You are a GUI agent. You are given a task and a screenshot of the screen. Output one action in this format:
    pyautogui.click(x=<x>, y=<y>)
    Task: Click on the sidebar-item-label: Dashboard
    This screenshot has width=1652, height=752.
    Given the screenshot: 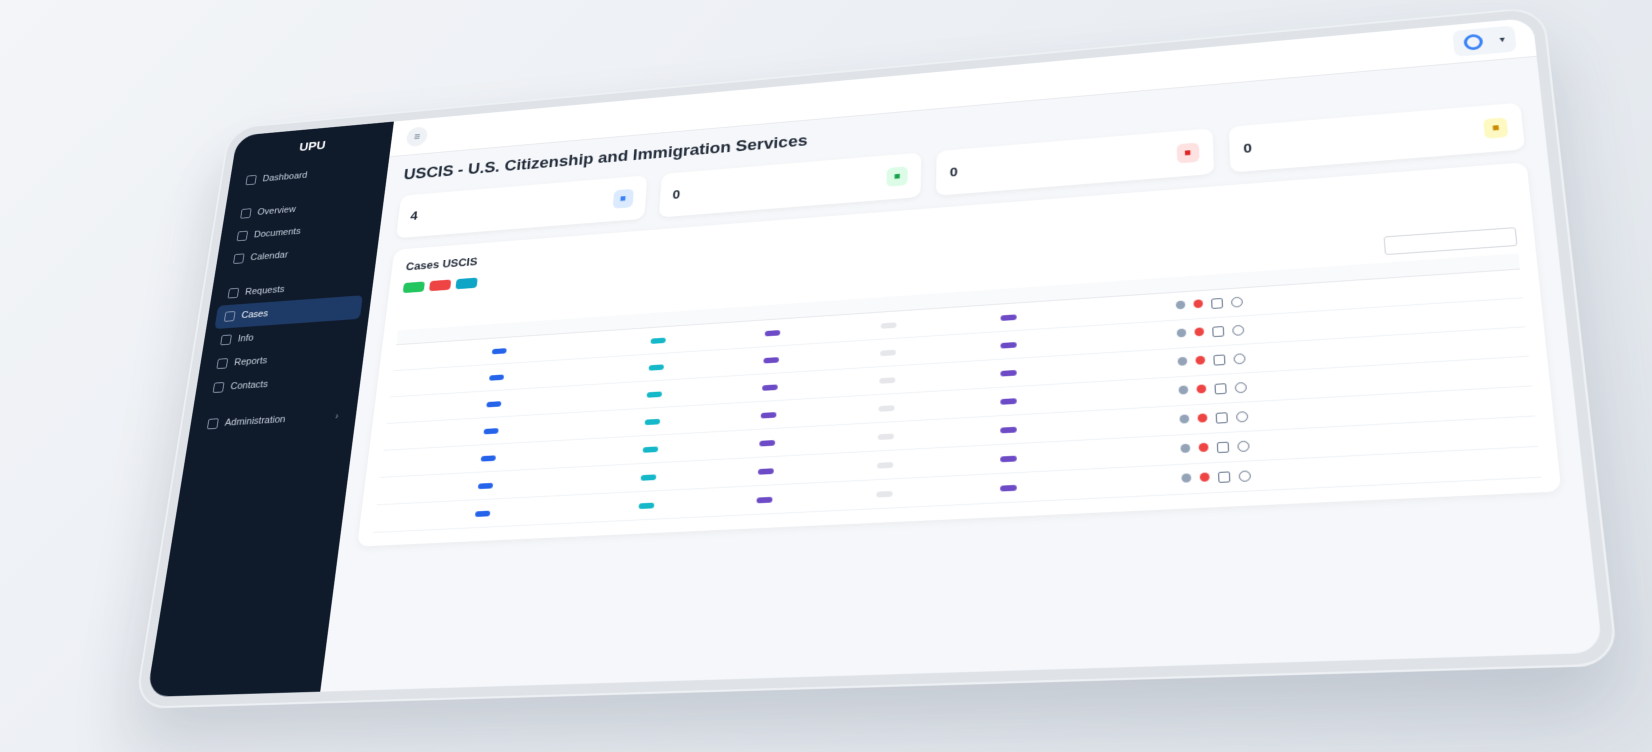 What is the action you would take?
    pyautogui.click(x=285, y=176)
    